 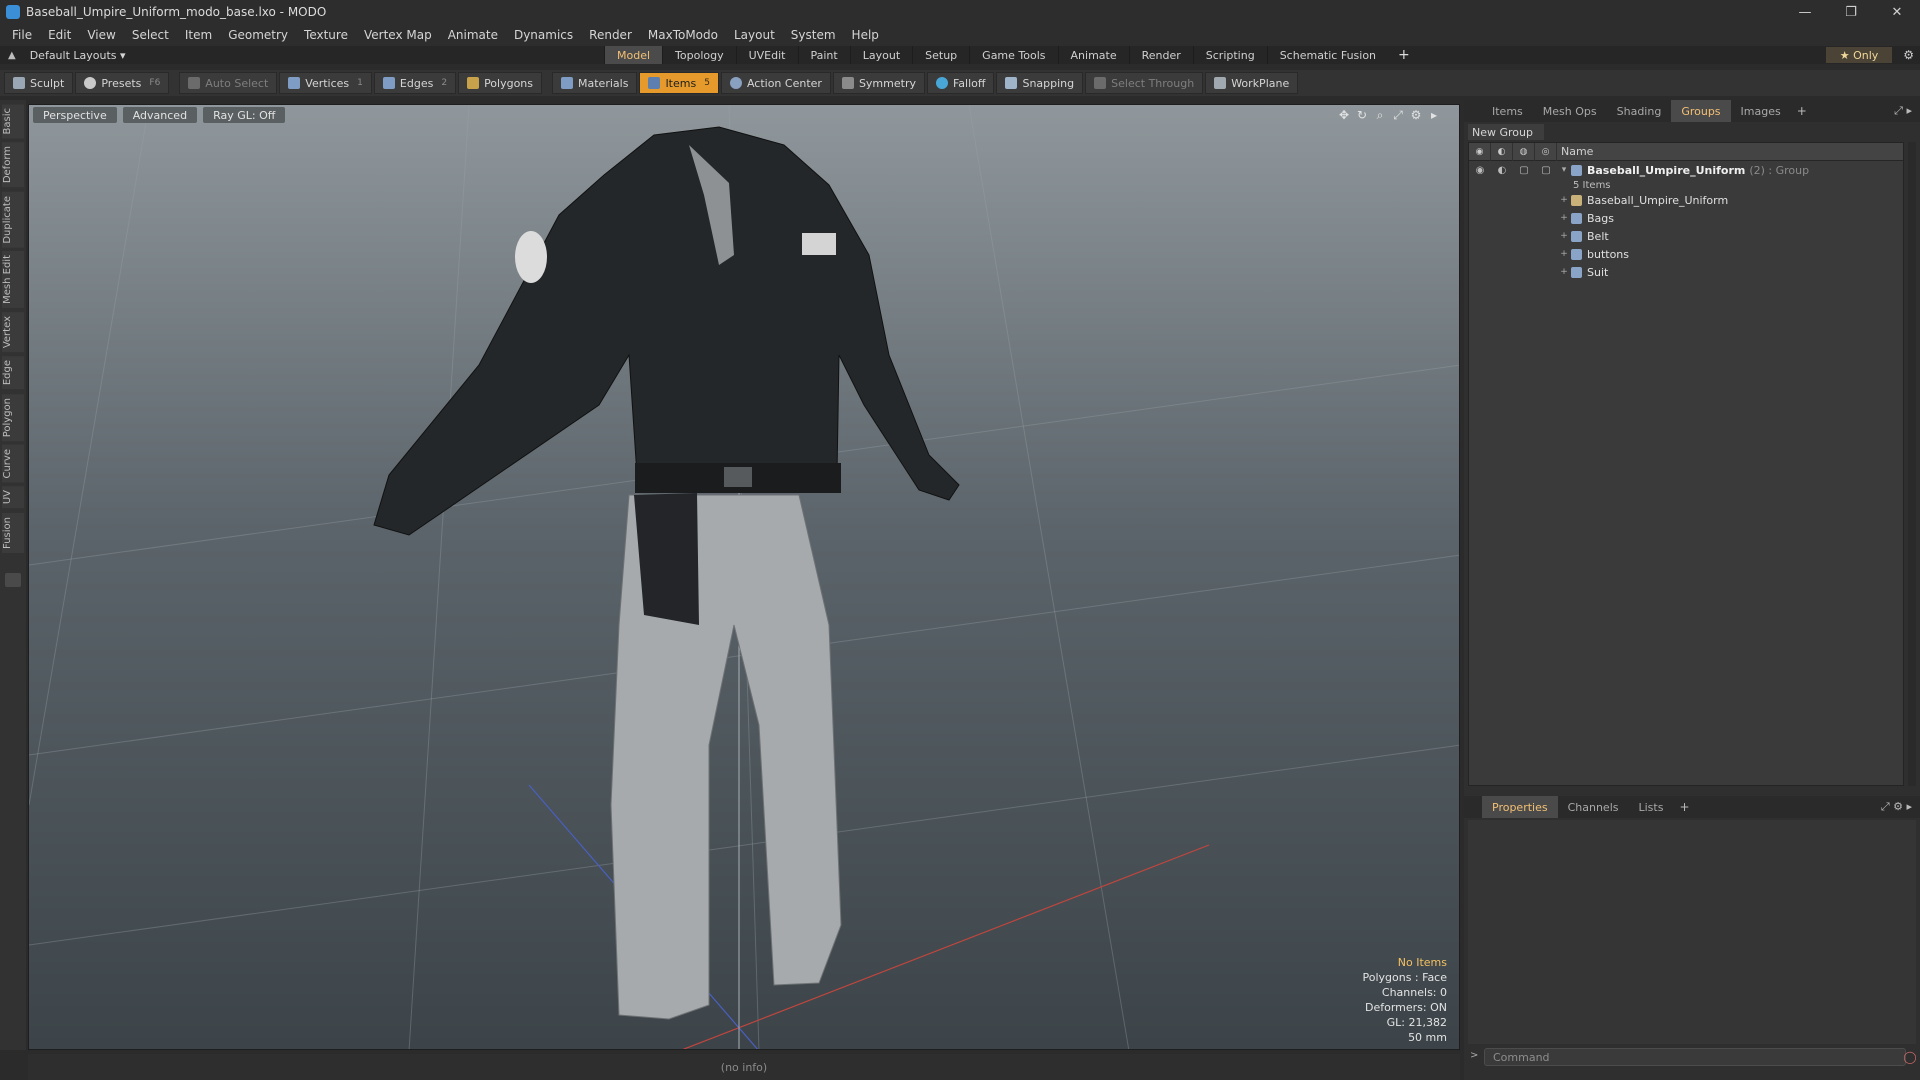 I want to click on group-render-icon: ◐, so click(x=1502, y=170).